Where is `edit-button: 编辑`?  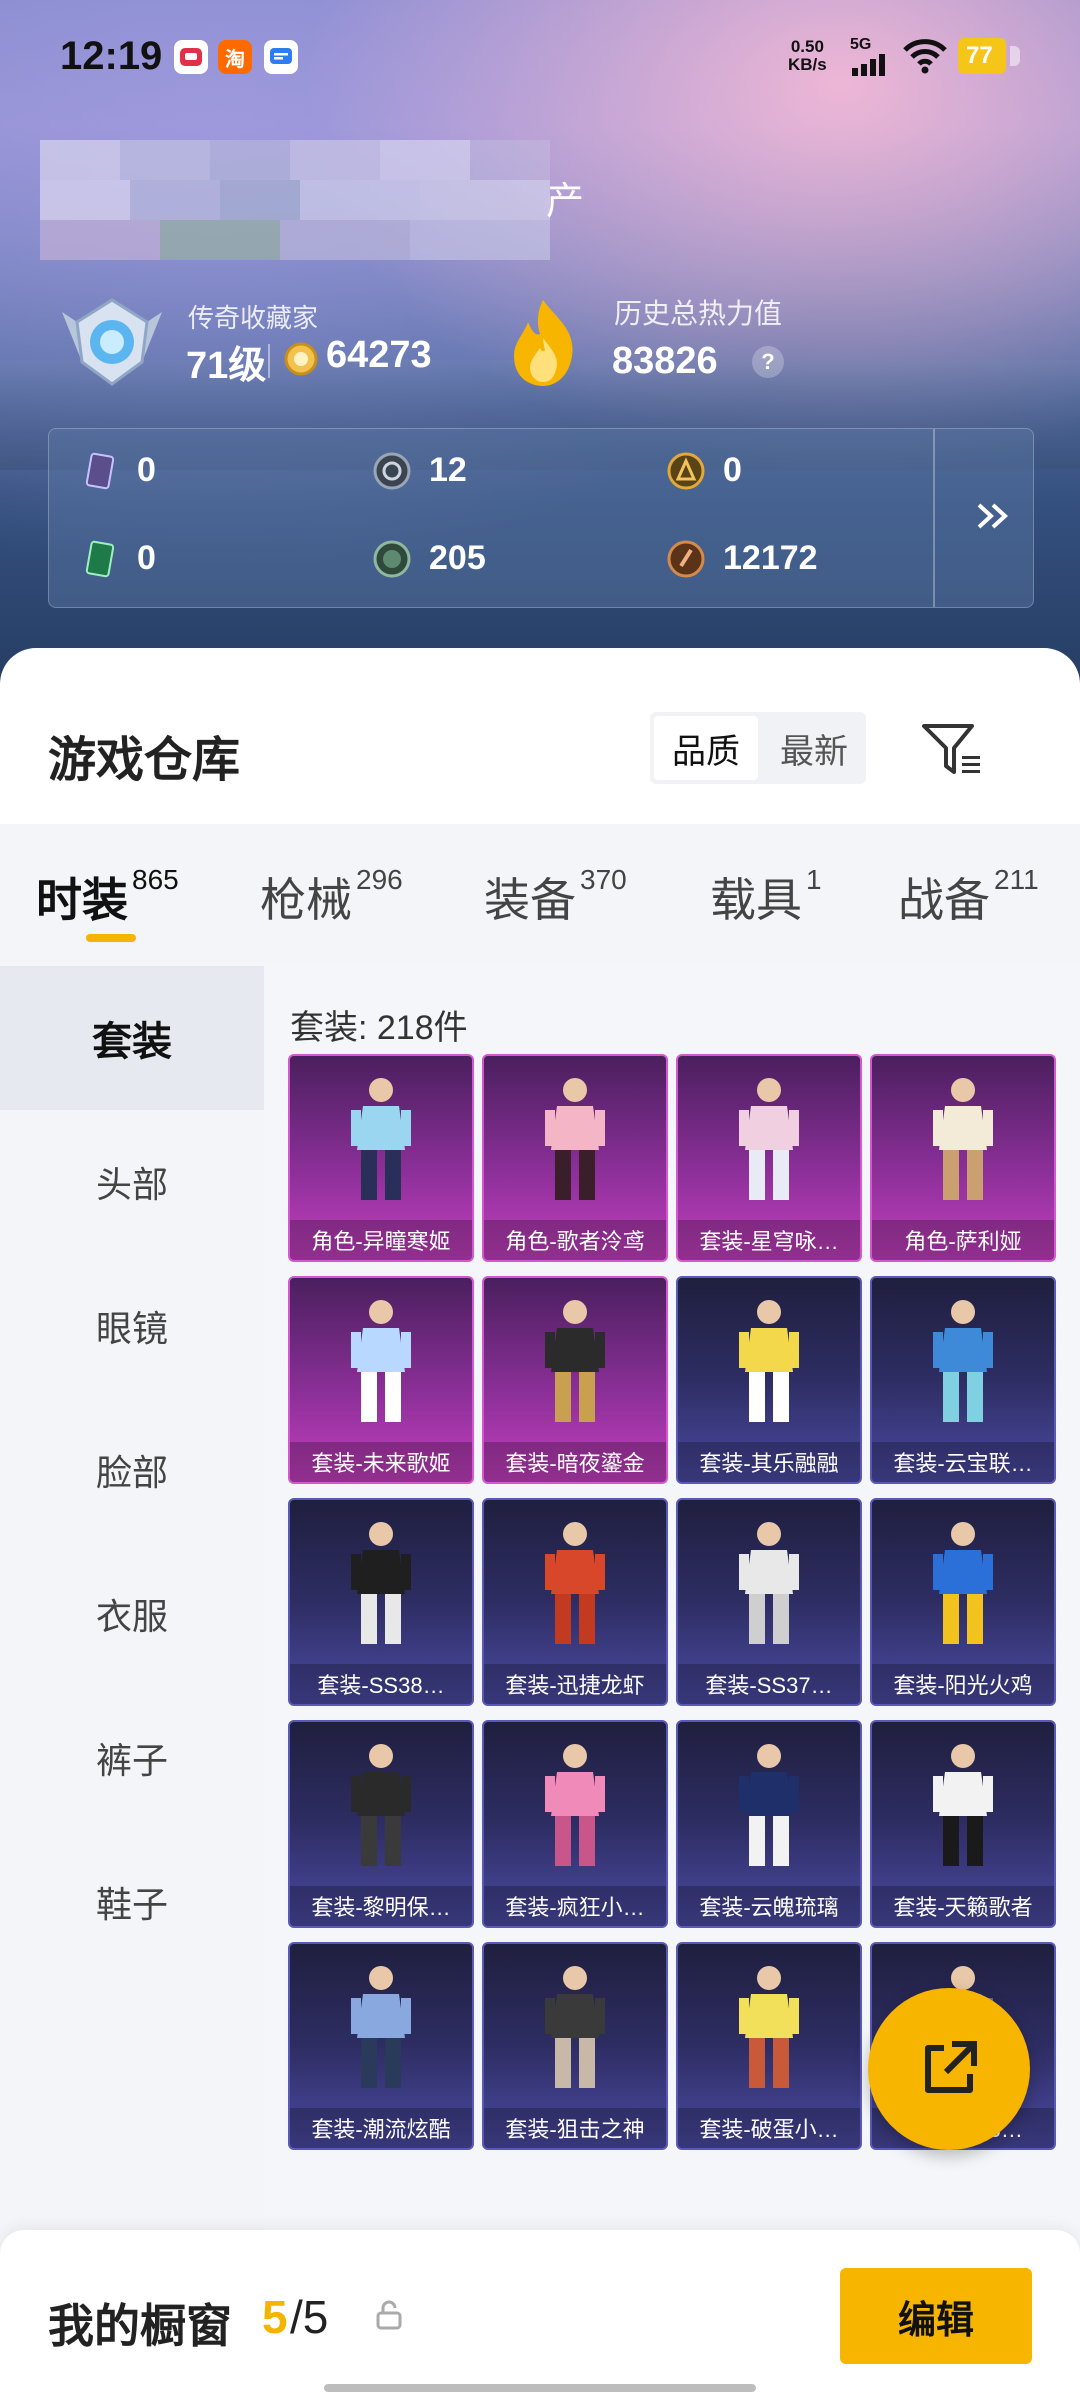
edit-button: 编辑 is located at coordinates (936, 2316).